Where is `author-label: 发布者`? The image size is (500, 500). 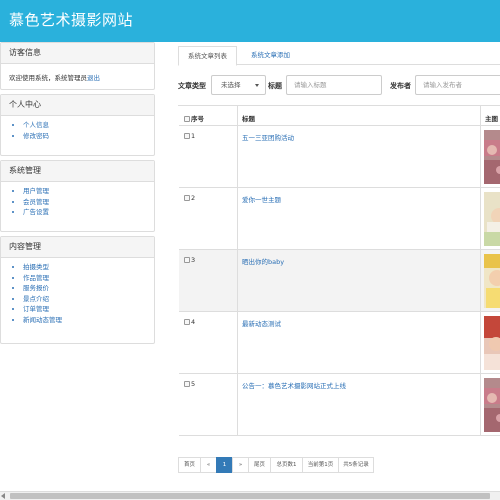
author-label: 发布者 is located at coordinates (400, 86).